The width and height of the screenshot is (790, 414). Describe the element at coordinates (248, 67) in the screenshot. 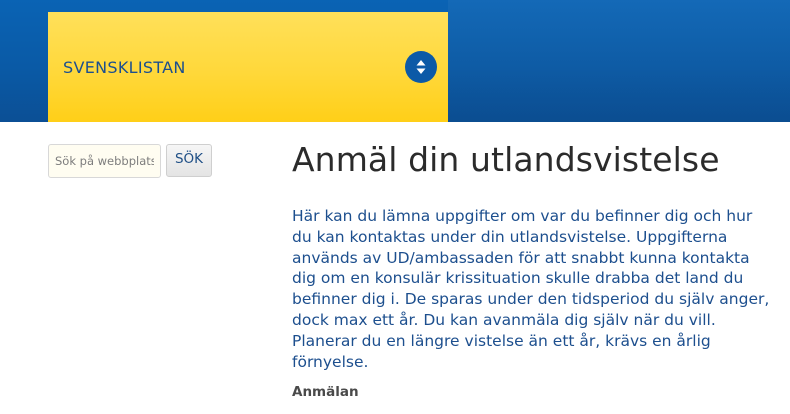

I see `brand-panel: SVENSKLISTAN` at that location.